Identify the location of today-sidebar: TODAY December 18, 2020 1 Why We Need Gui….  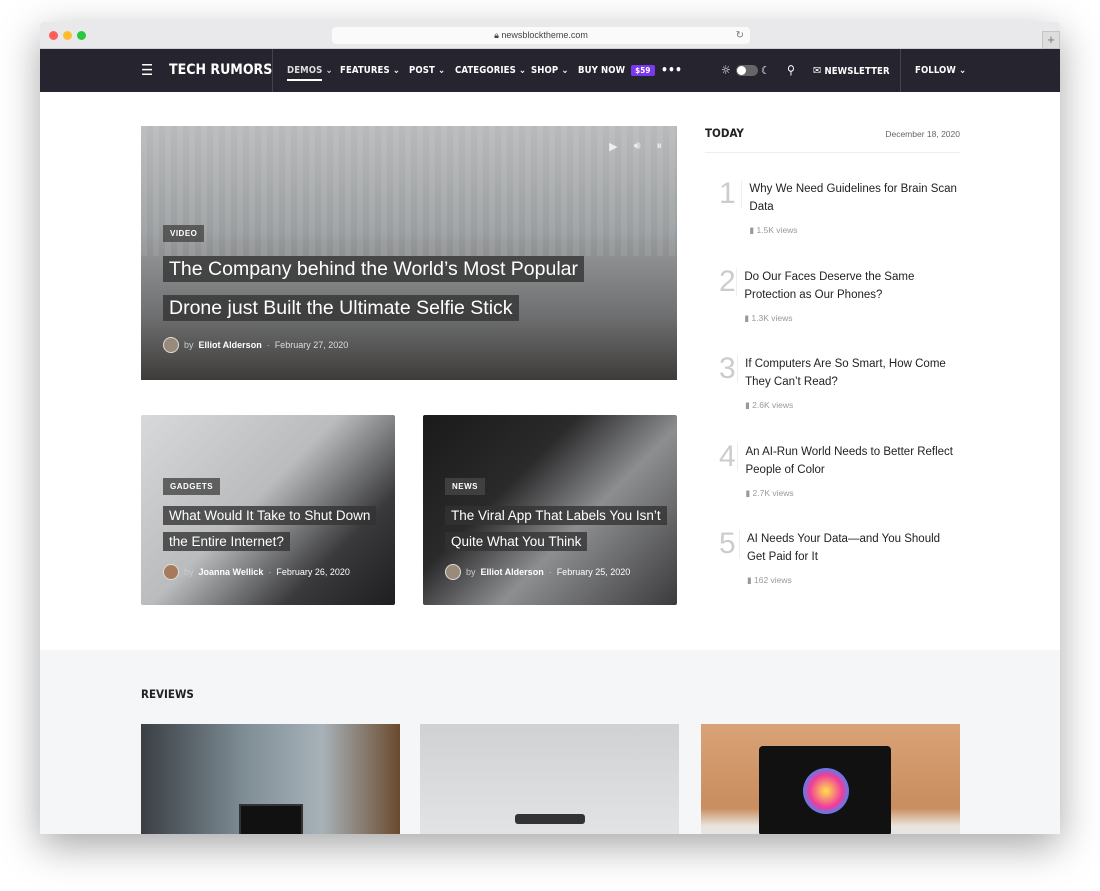
(832, 356).